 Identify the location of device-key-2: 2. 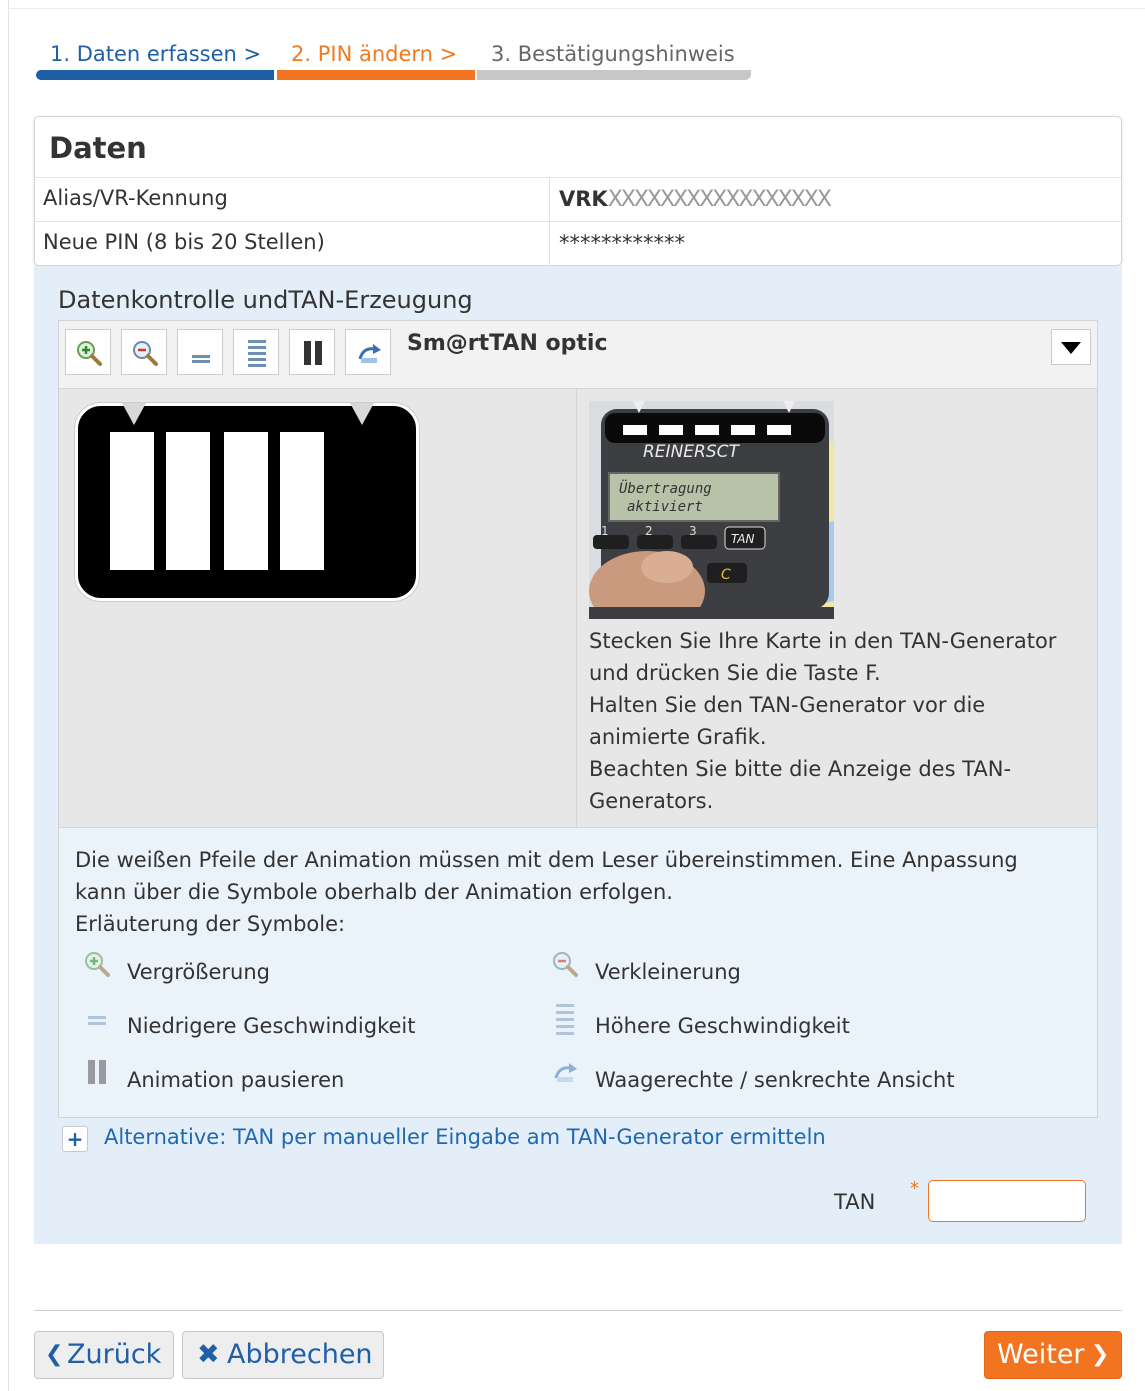
(649, 531).